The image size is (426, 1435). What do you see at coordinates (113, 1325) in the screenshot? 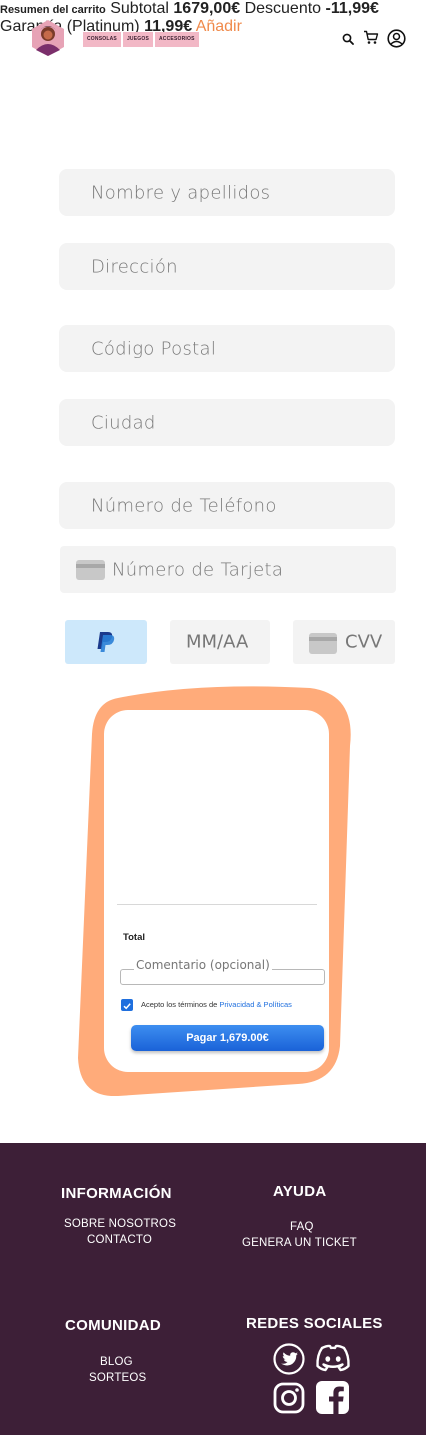
I see `footer-community-title: COMUNIDAD` at bounding box center [113, 1325].